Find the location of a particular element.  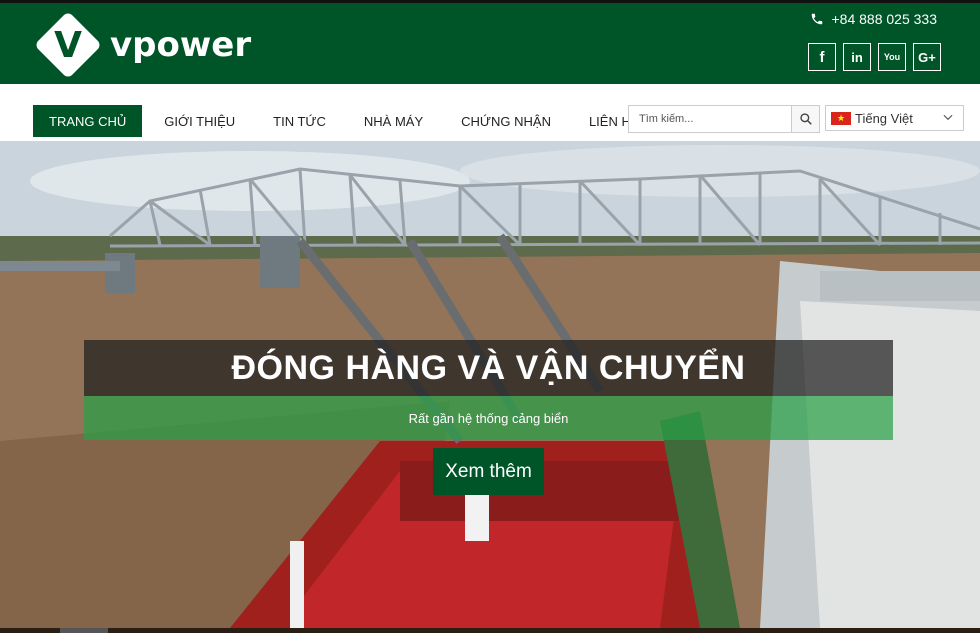

nav-item-about: GIỚI THIỆU is located at coordinates (199, 121).